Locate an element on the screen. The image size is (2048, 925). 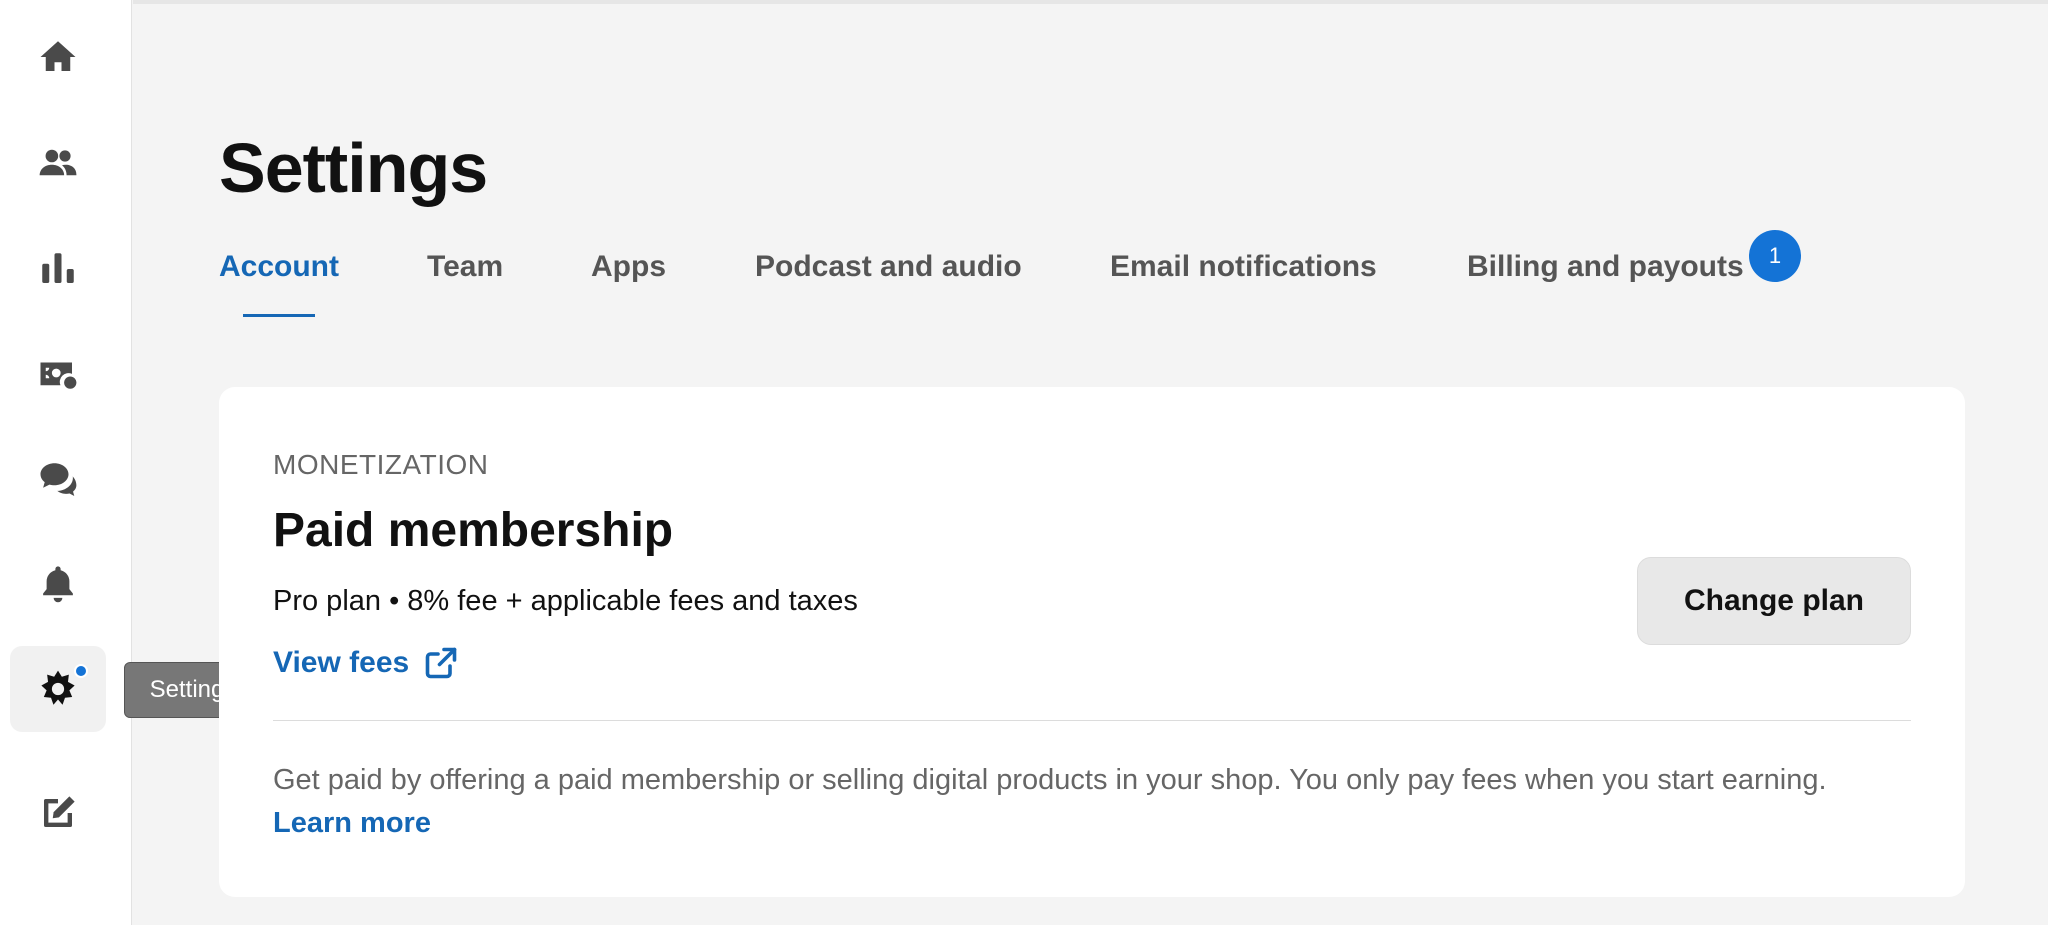
tab-label: Billing and payouts is located at coordinates (1605, 266).